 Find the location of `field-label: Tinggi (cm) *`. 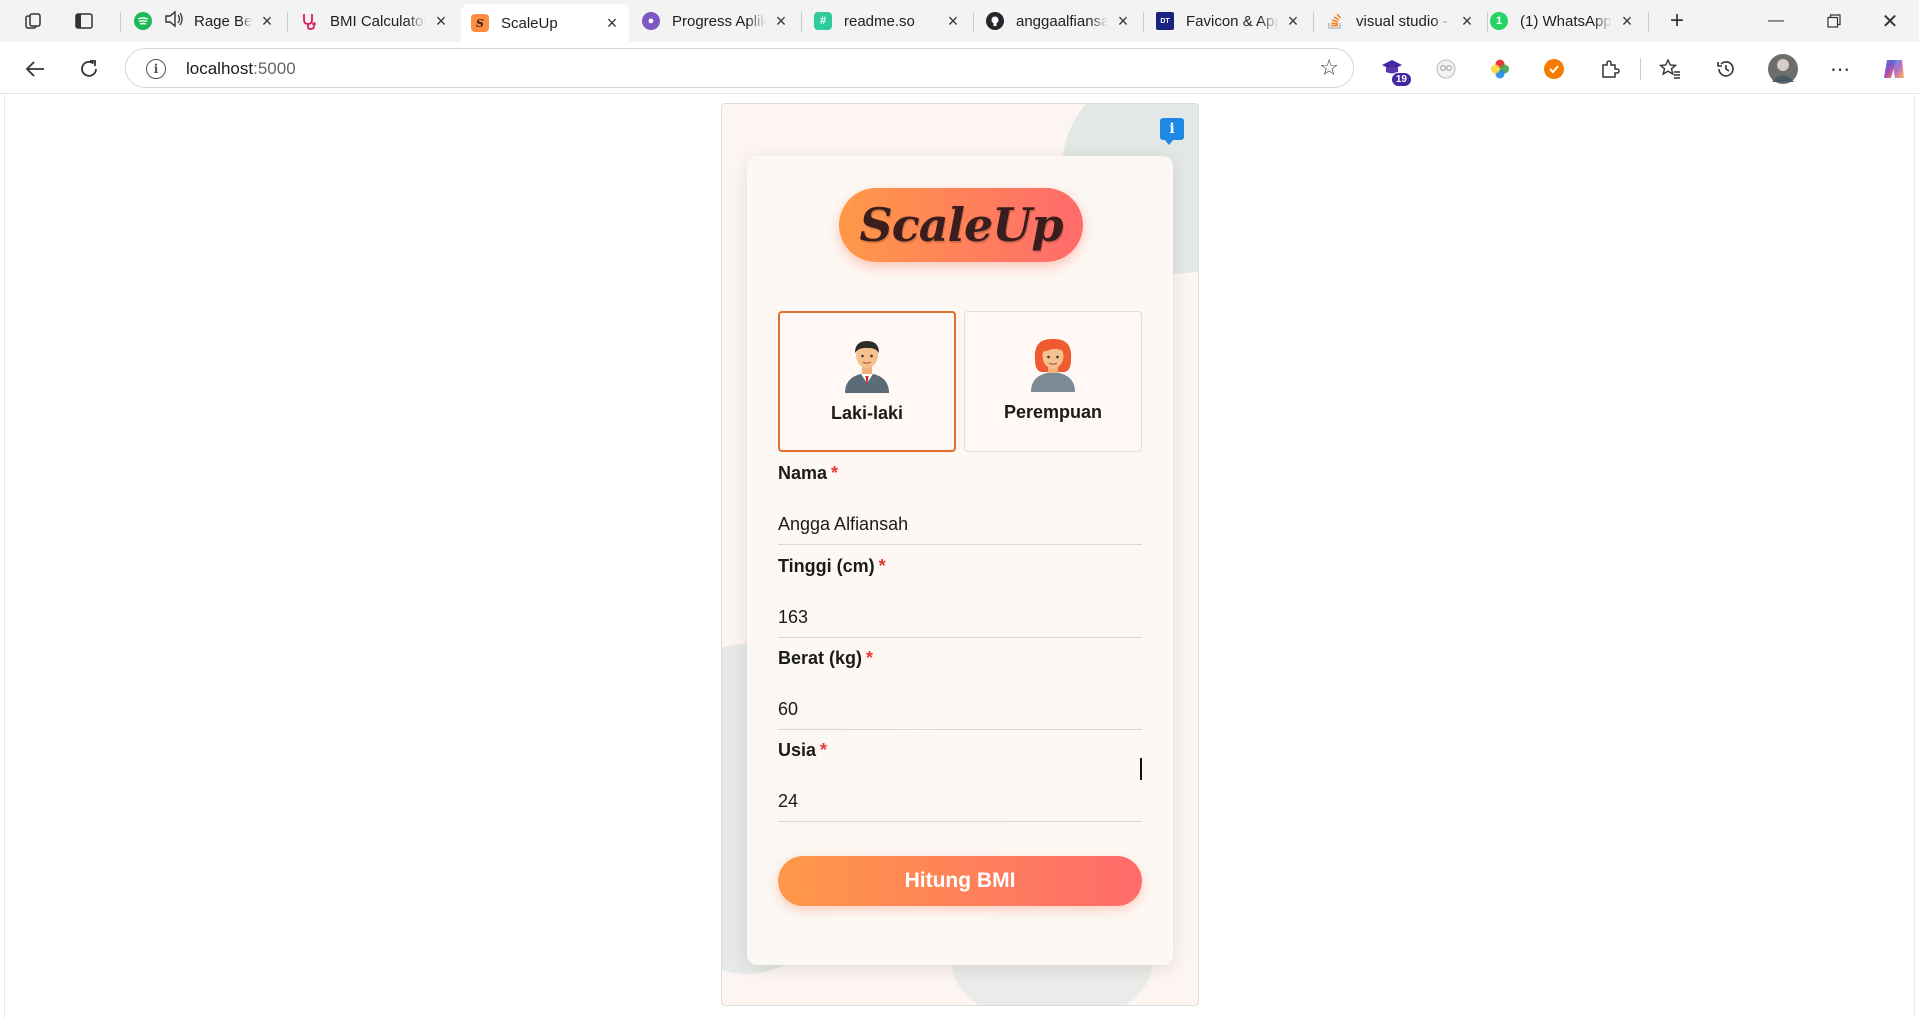

field-label: Tinggi (cm) * is located at coordinates (832, 566).